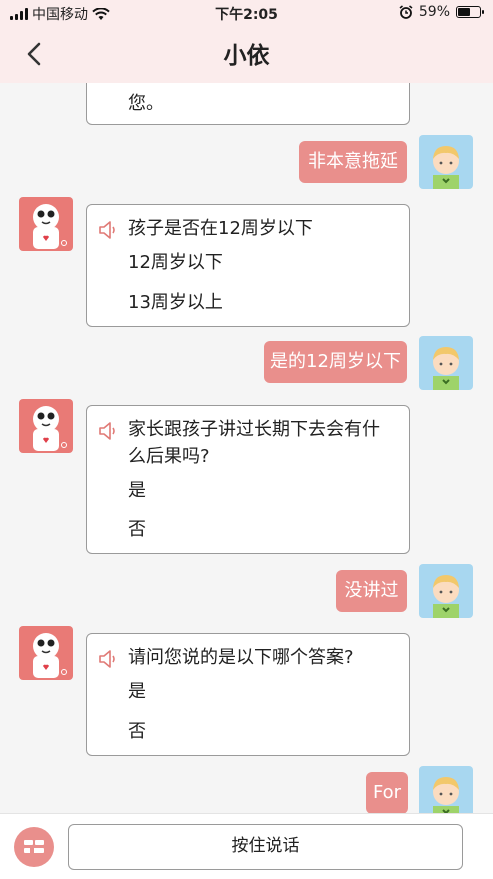 The image size is (493, 879). I want to click on user-message-bubble: 是的12周岁以下, so click(335, 362).